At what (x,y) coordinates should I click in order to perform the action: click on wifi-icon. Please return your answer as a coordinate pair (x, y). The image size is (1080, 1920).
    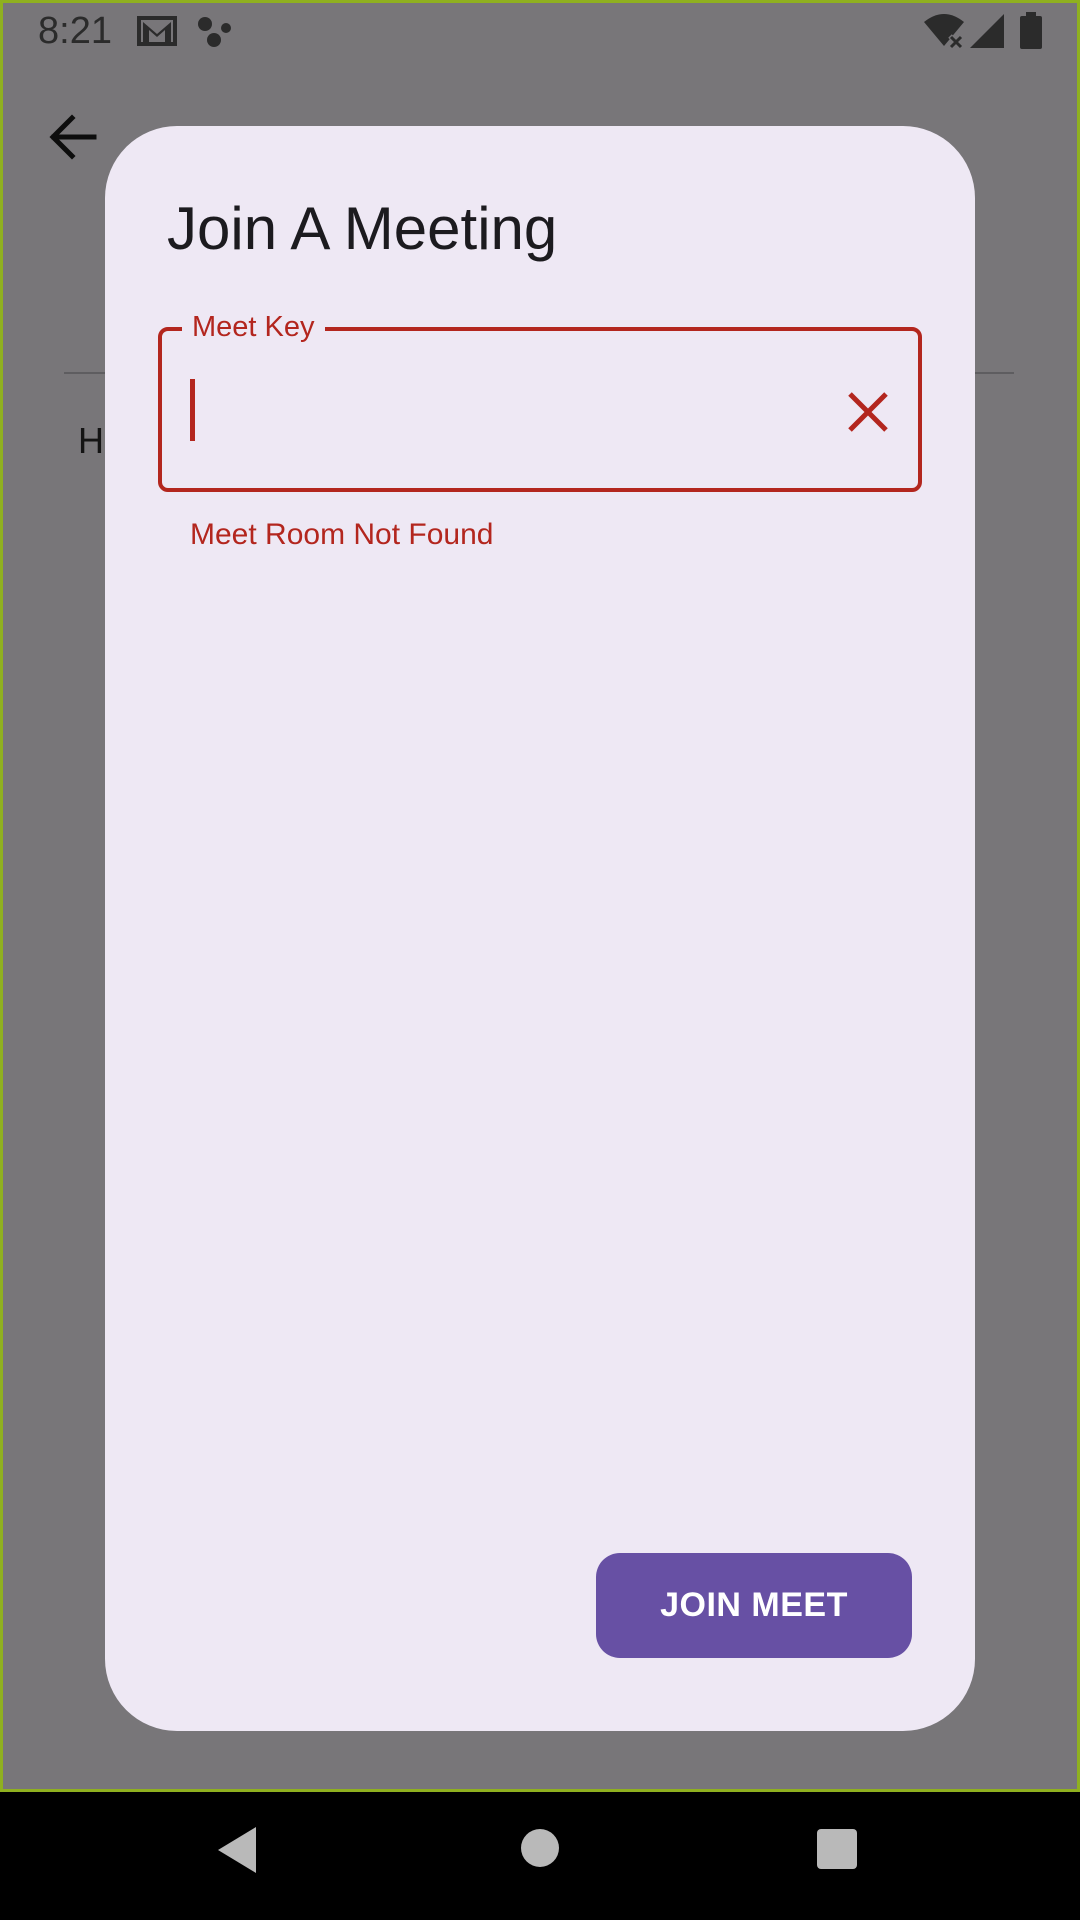
    Looking at the image, I should click on (944, 32).